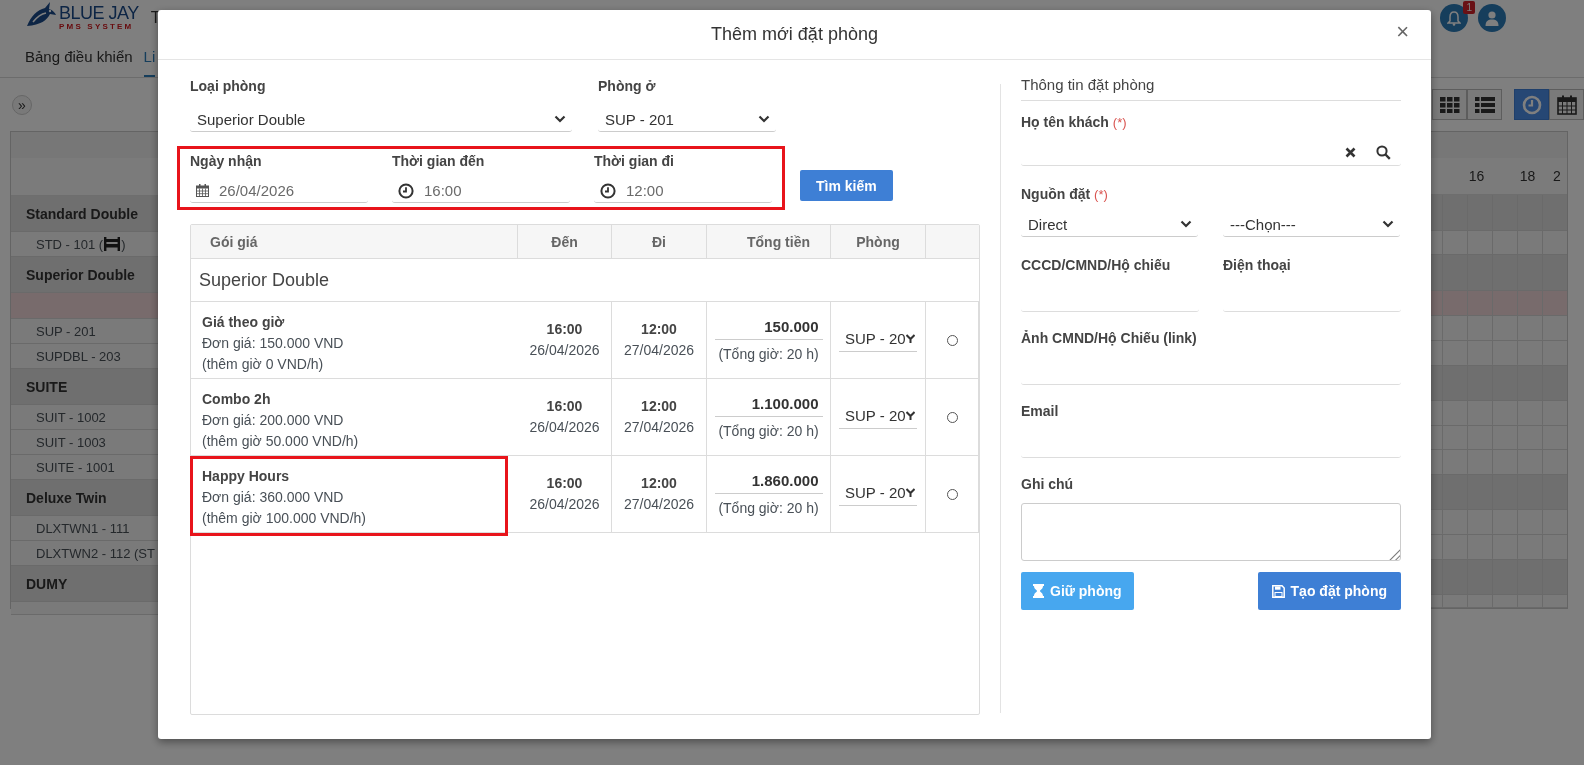  Describe the element at coordinates (95, 553) in the screenshot. I see `room-label: DLXTWN2 - 112 (ST` at that location.